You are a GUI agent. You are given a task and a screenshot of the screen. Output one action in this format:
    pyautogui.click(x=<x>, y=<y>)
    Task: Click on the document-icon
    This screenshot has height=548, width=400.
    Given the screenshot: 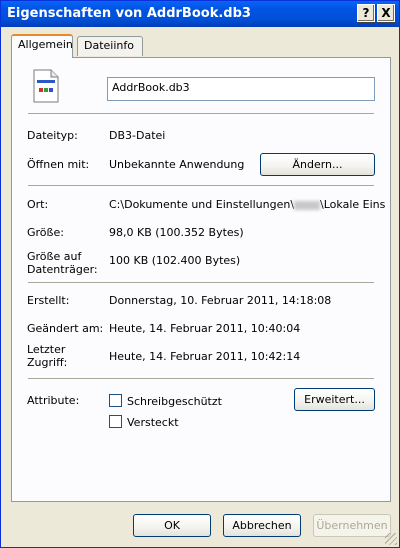 What is the action you would take?
    pyautogui.click(x=46, y=86)
    